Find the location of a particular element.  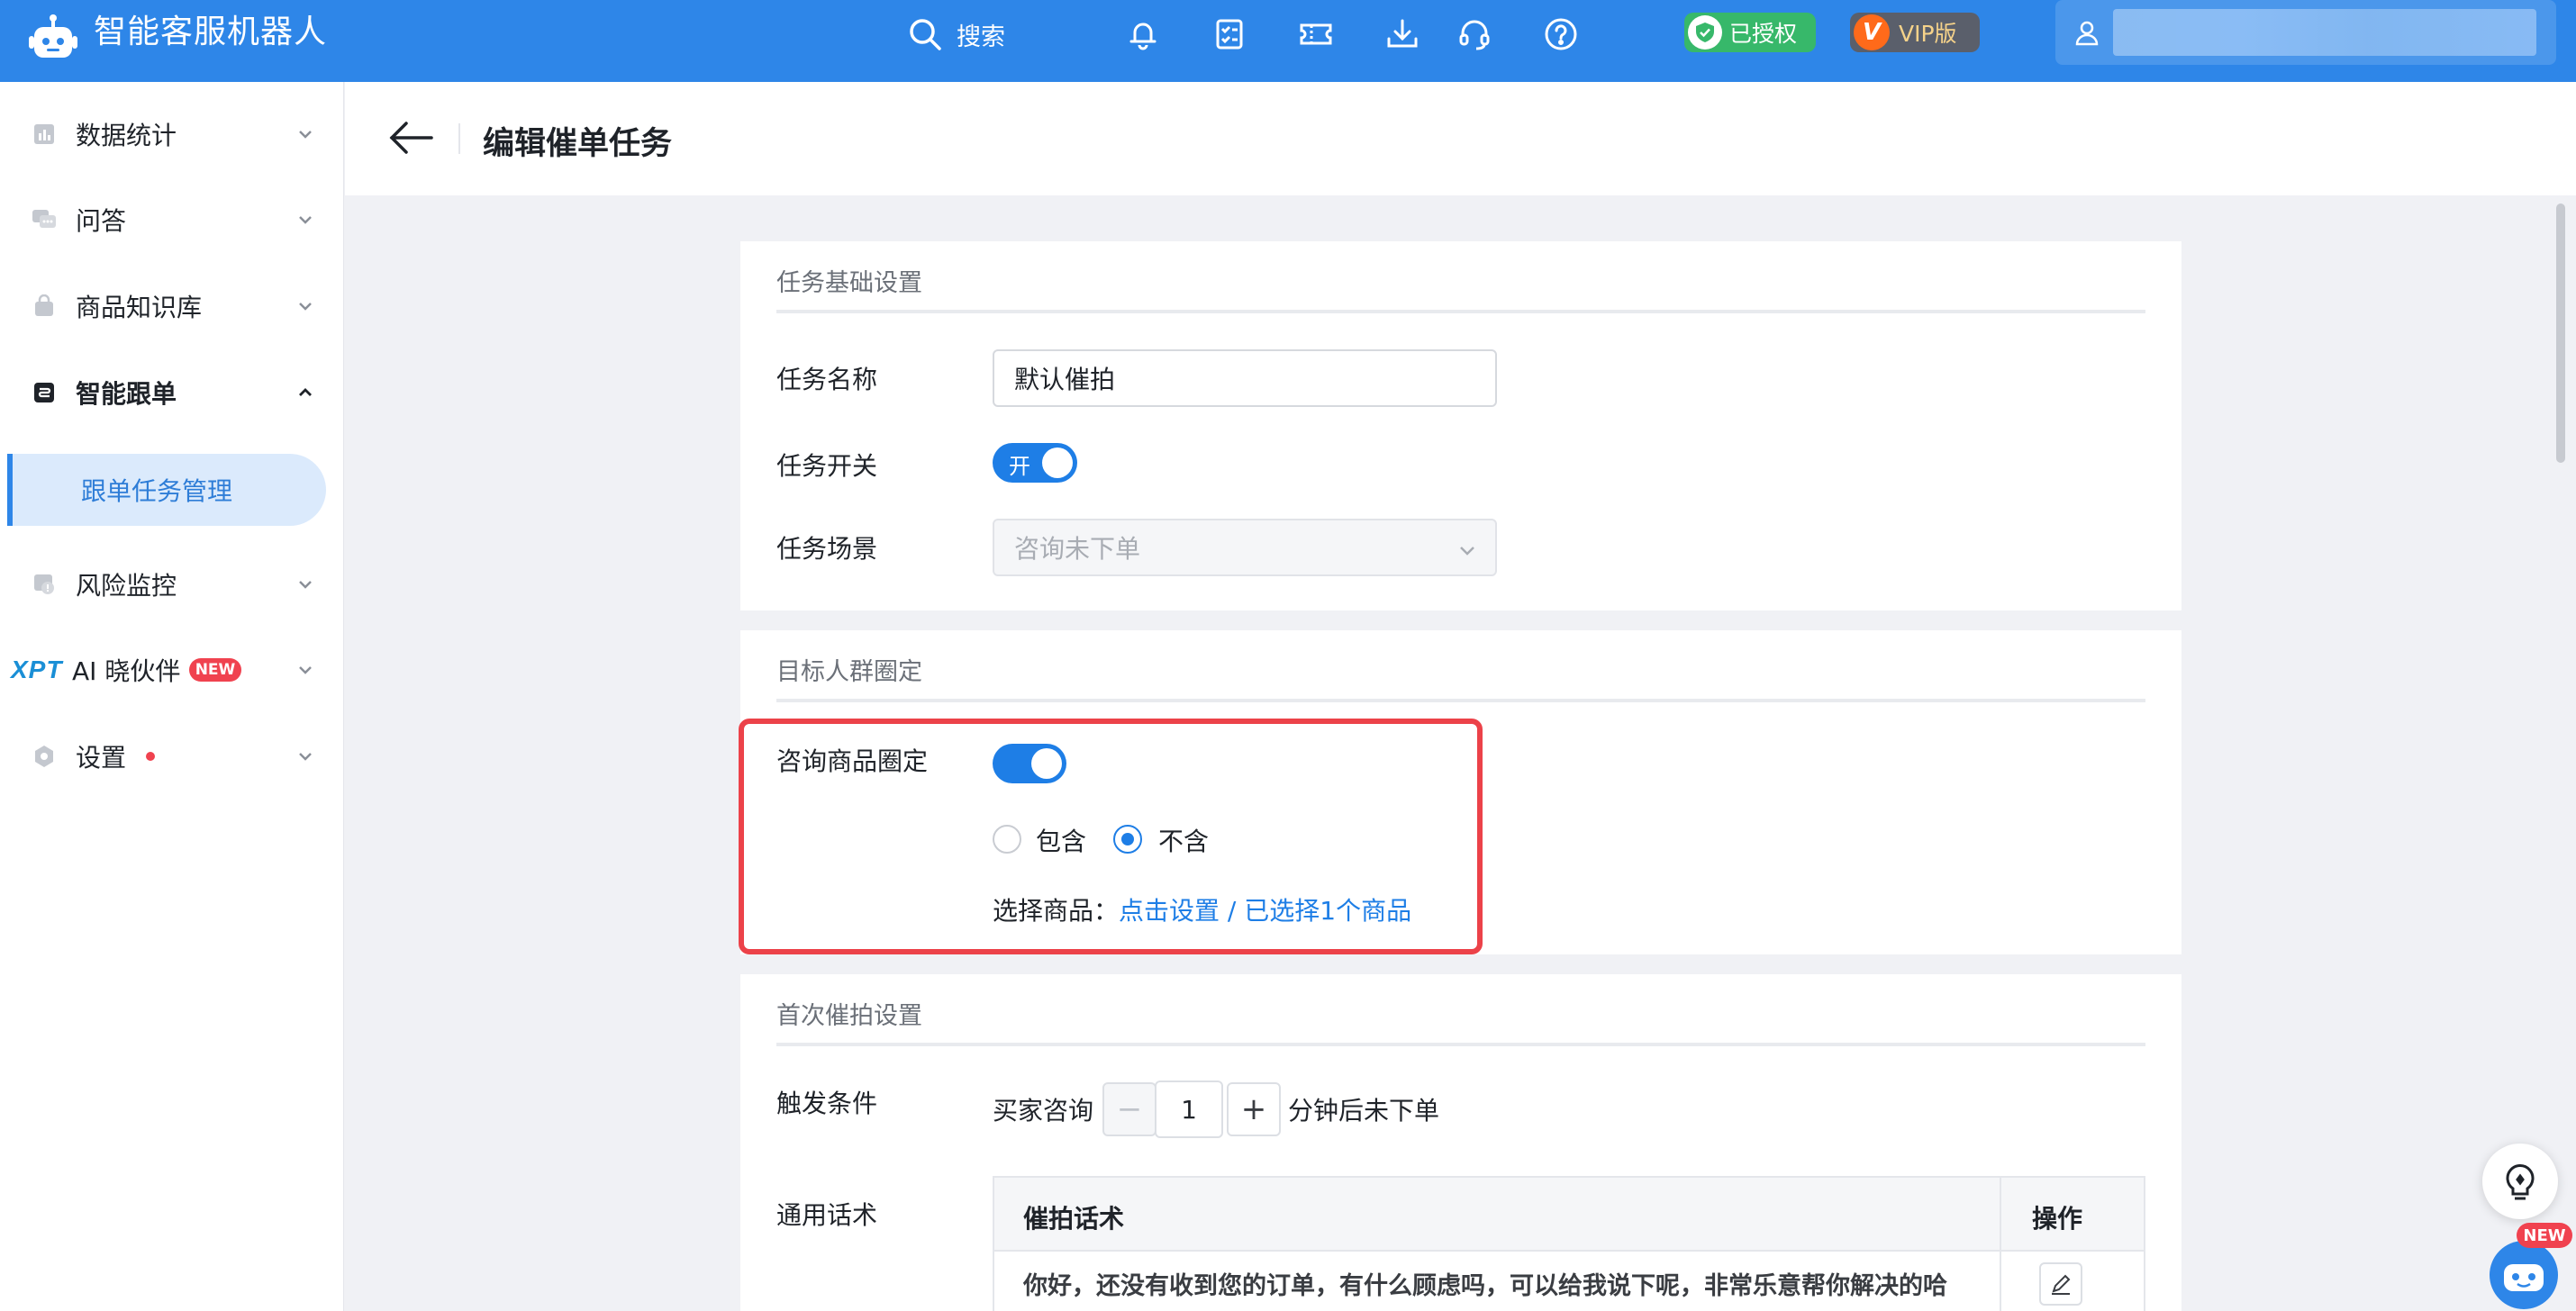

lightbulb-icon is located at coordinates (2520, 1182).